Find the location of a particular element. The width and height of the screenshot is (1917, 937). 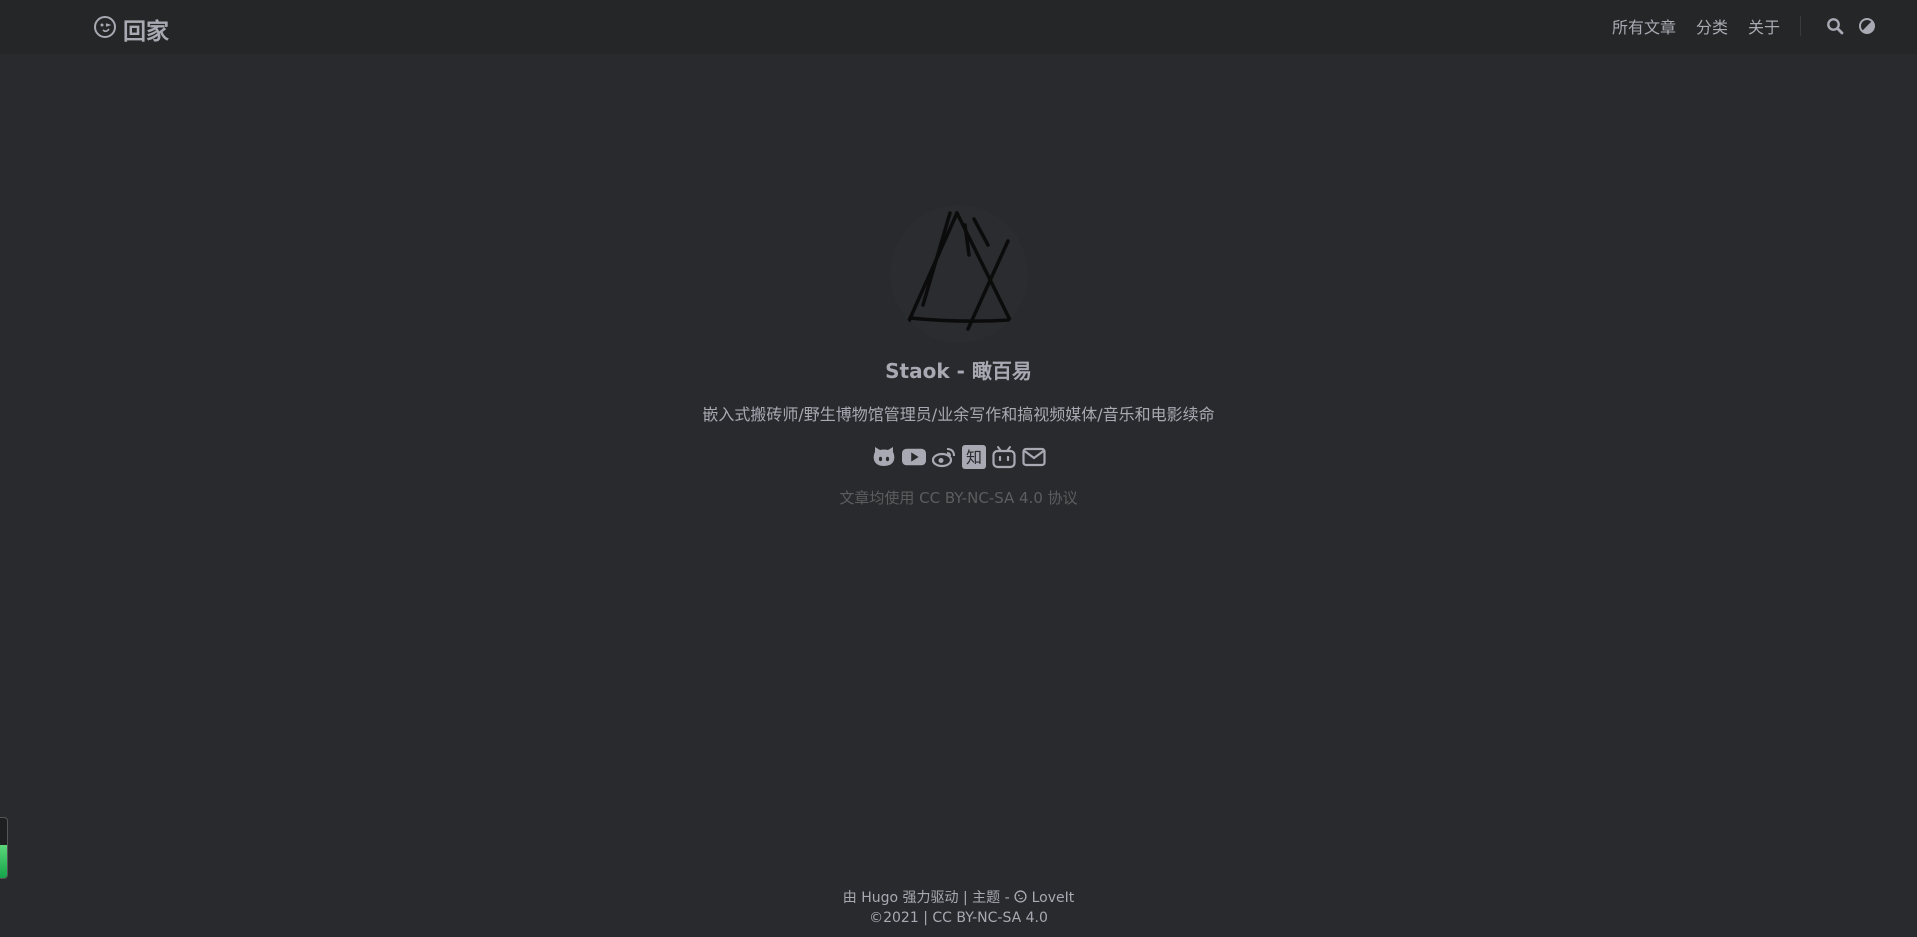

footer-hugo-link: Hugo is located at coordinates (879, 898).